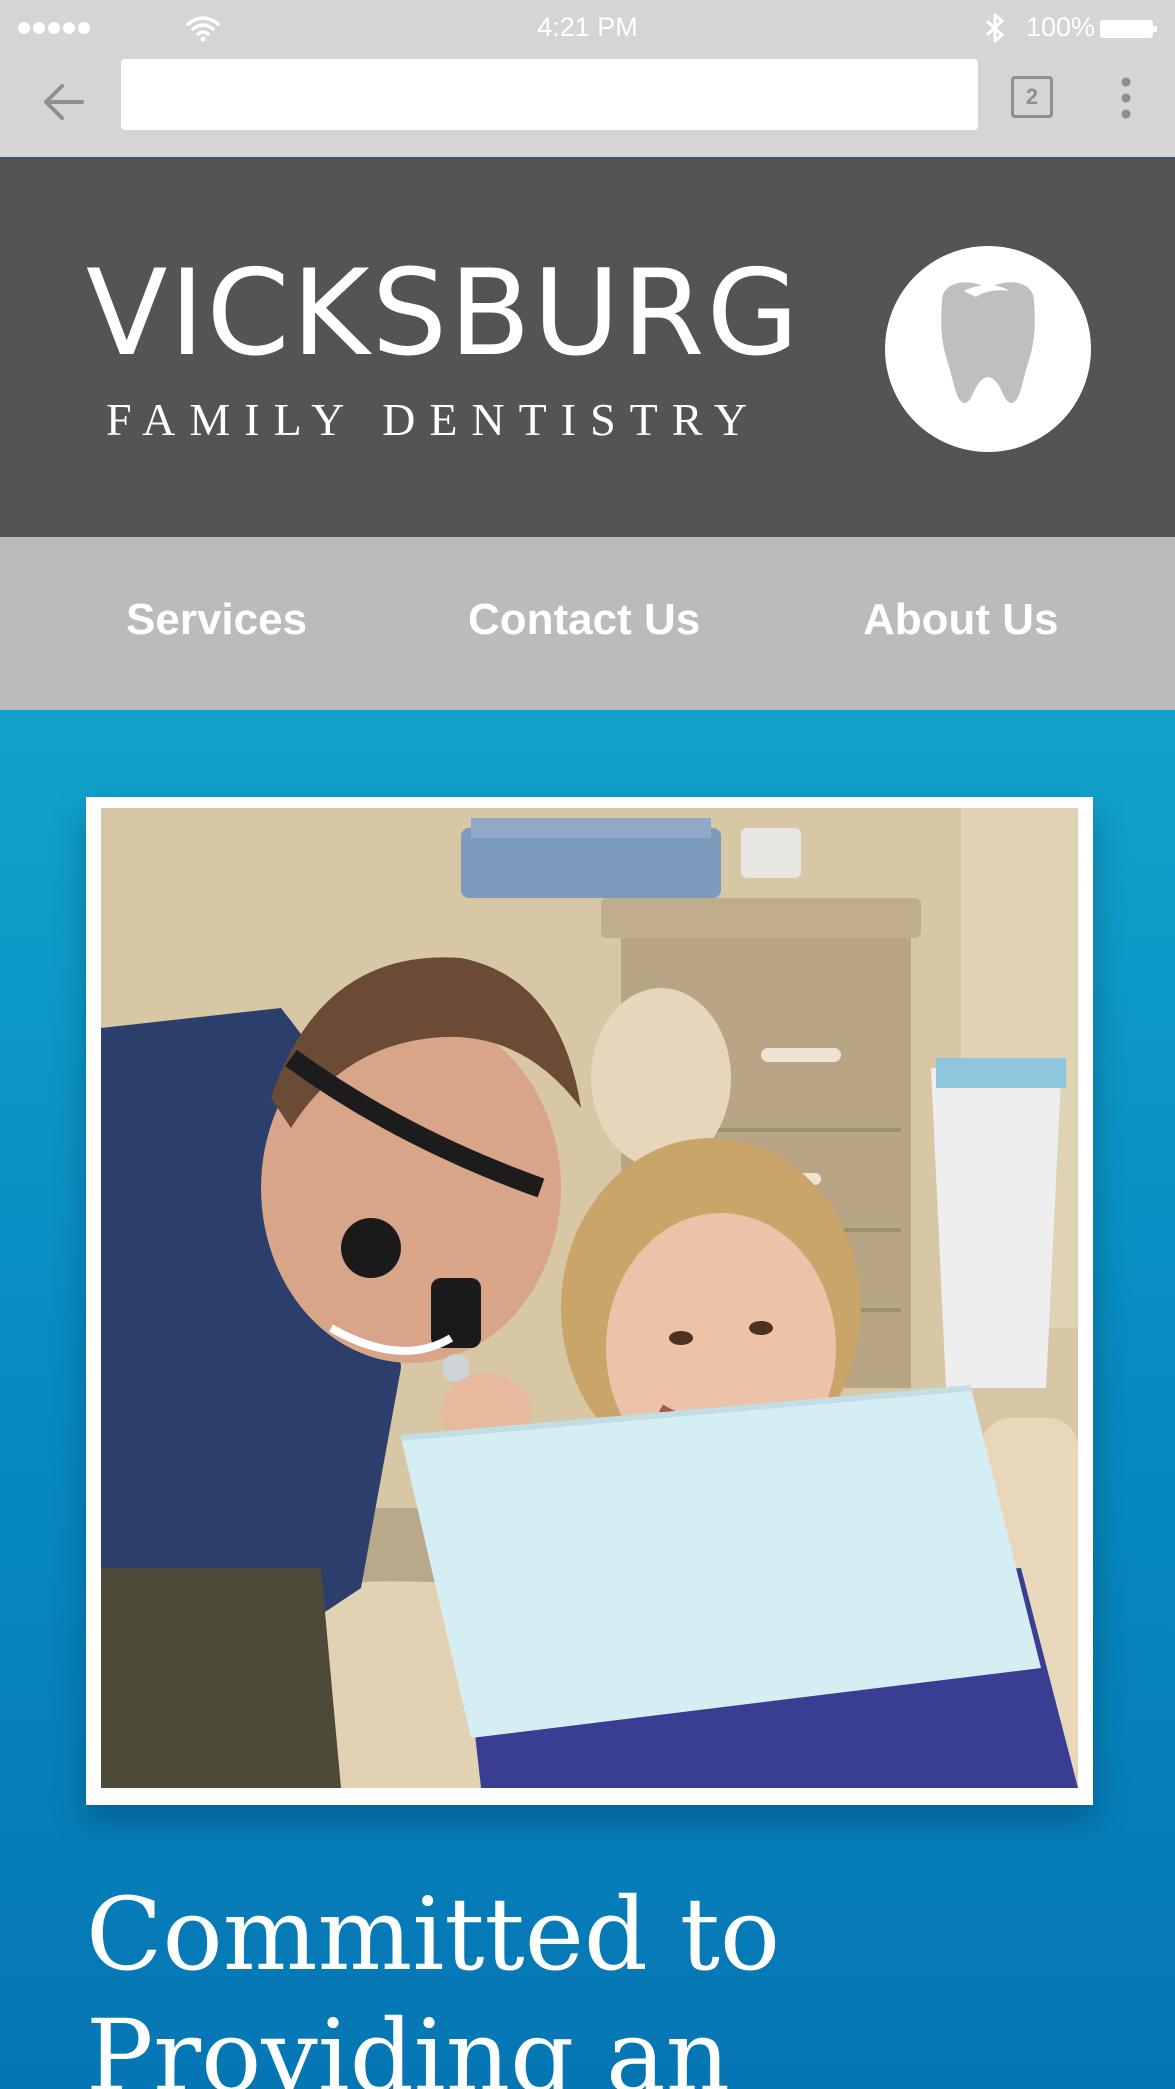  I want to click on bluetooth-icon, so click(994, 28).